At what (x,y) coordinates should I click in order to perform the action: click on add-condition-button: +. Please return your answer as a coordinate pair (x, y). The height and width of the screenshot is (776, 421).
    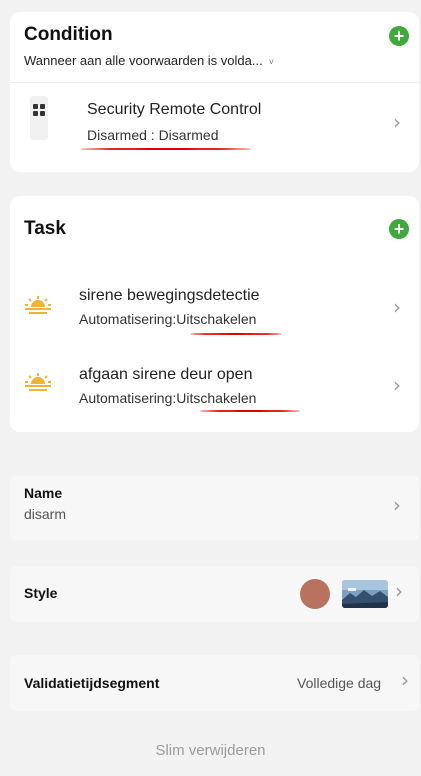
    Looking at the image, I should click on (399, 36).